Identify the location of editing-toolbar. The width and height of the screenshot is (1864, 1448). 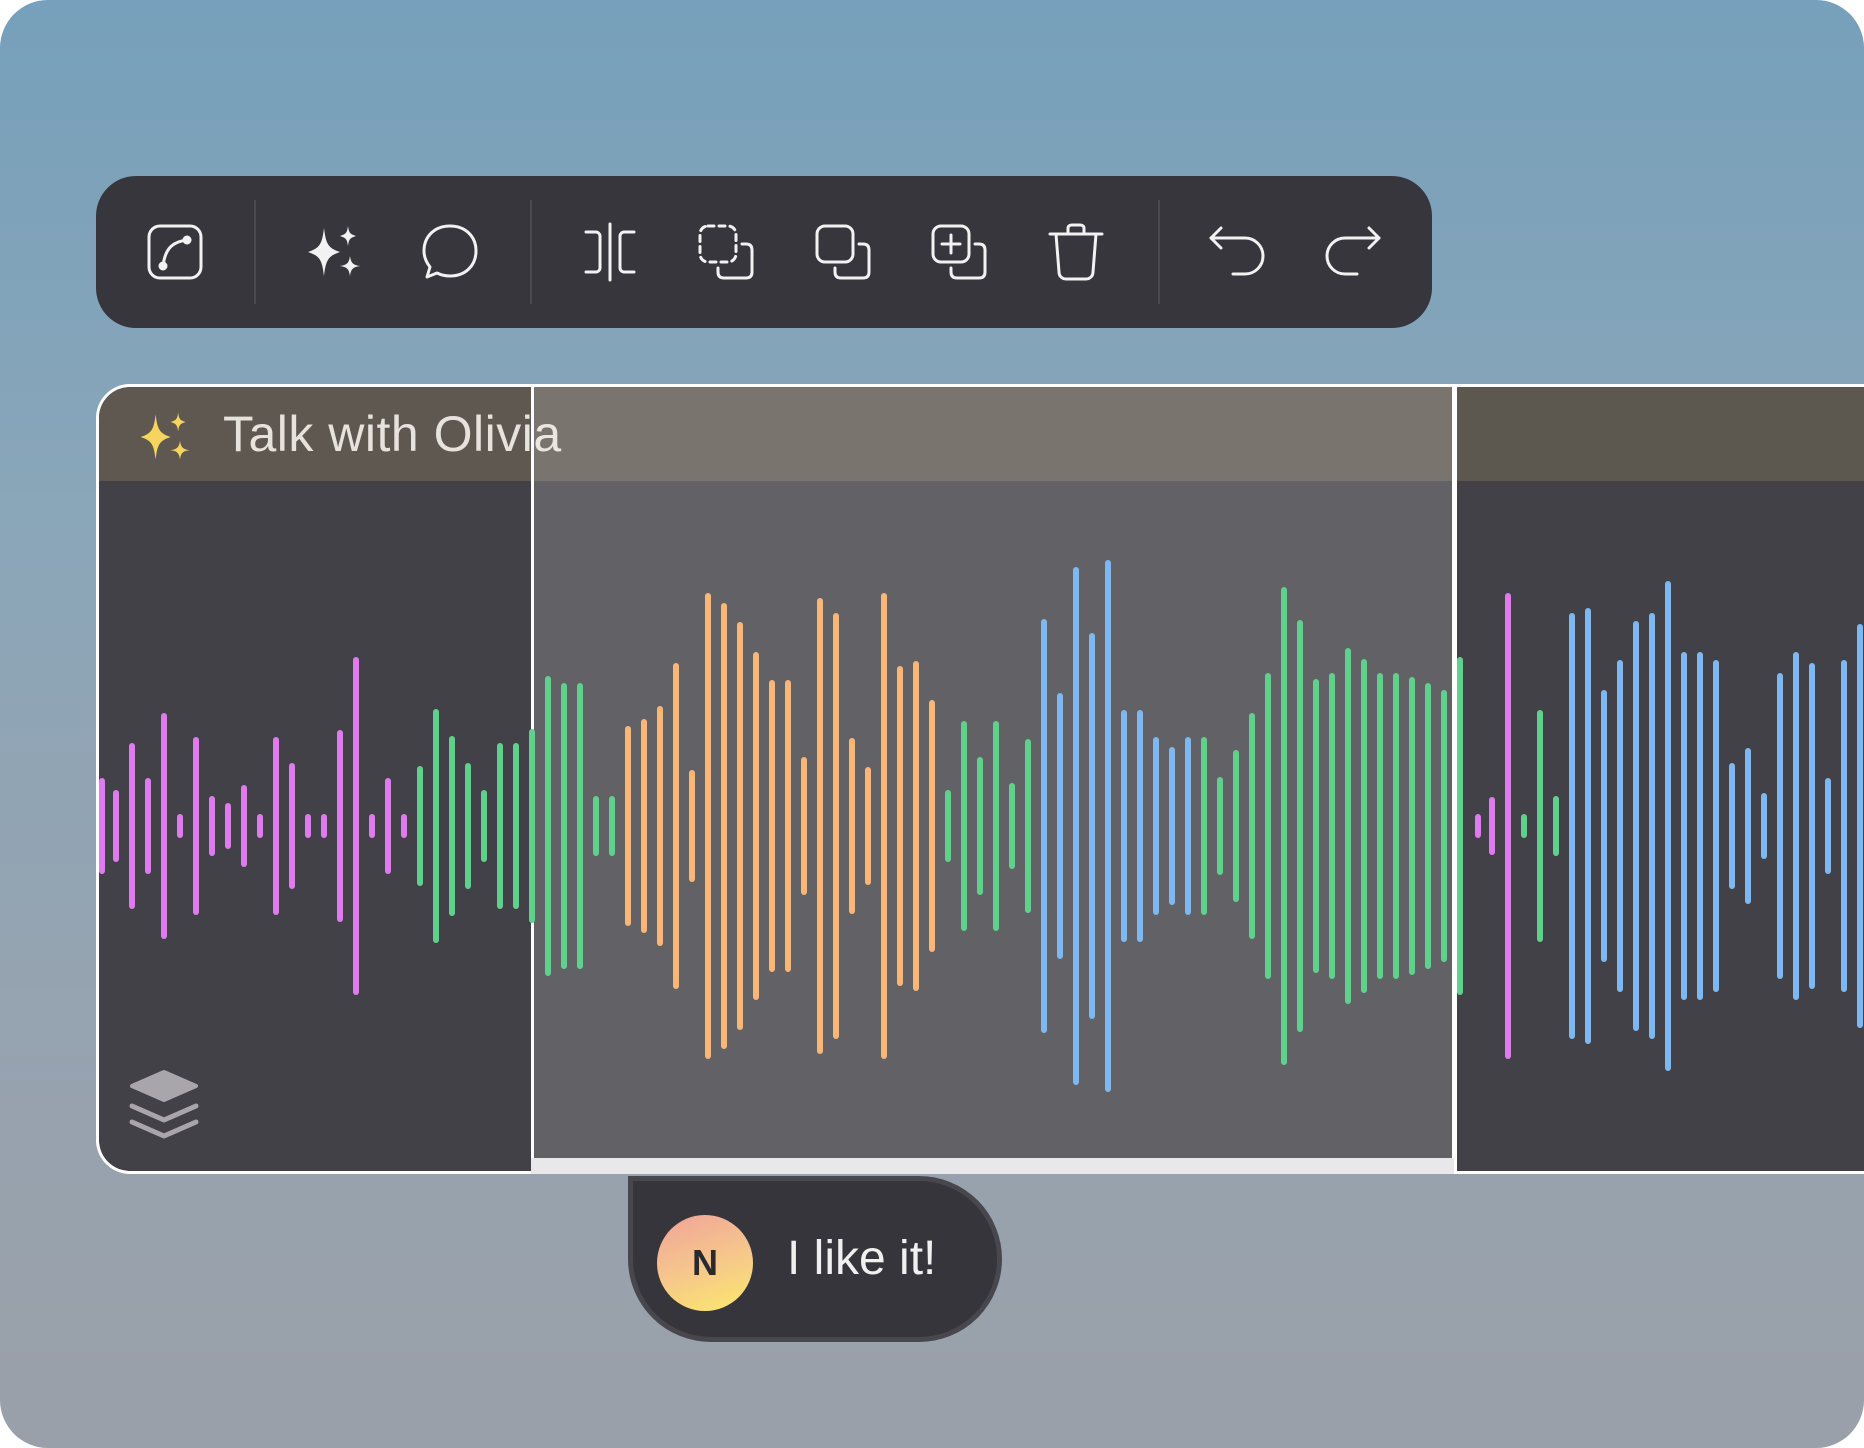
(764, 252).